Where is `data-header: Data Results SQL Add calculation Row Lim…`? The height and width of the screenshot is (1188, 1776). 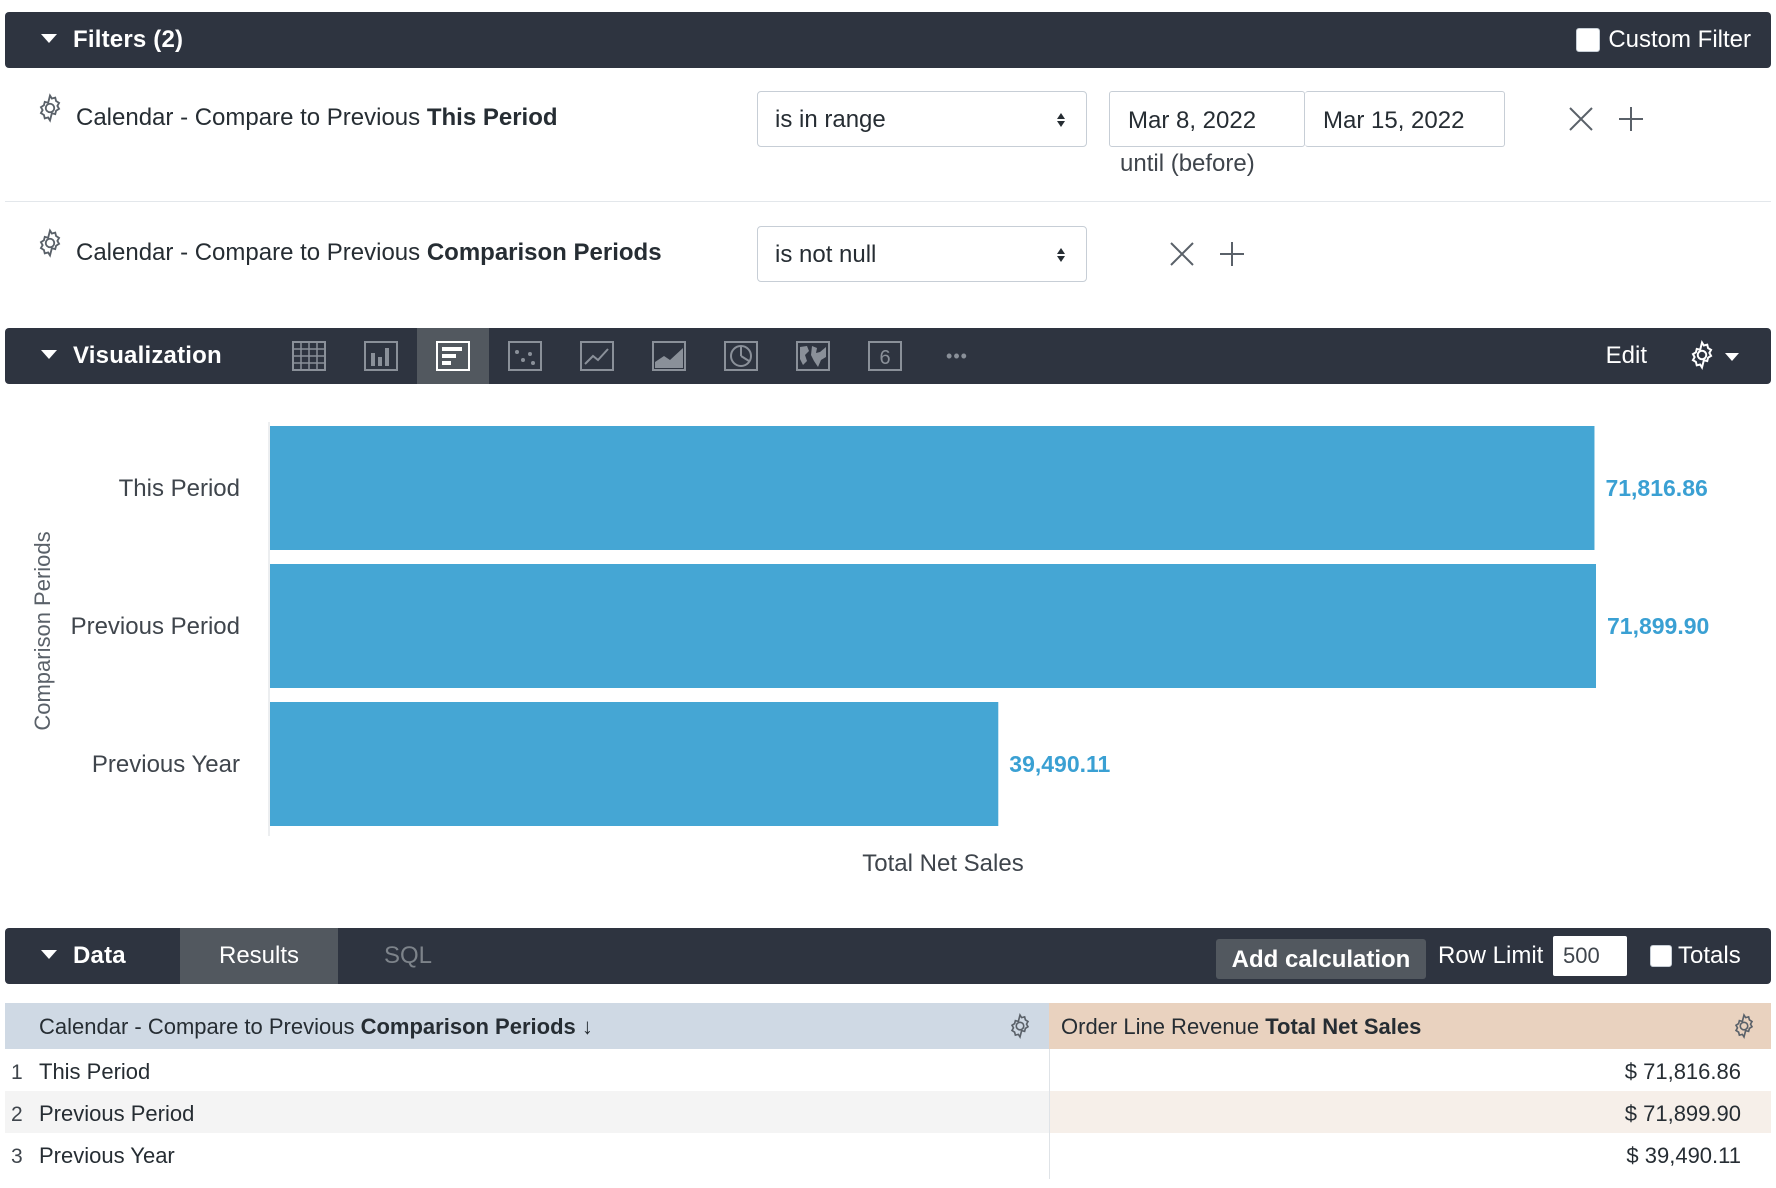
data-header: Data Results SQL Add calculation Row Lim… is located at coordinates (888, 956).